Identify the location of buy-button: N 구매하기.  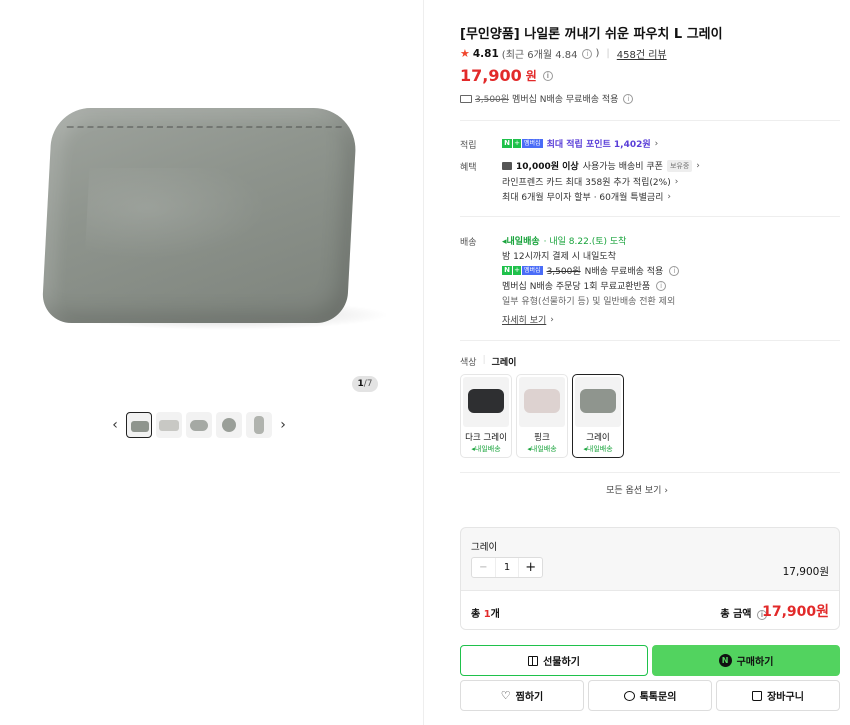
(746, 660).